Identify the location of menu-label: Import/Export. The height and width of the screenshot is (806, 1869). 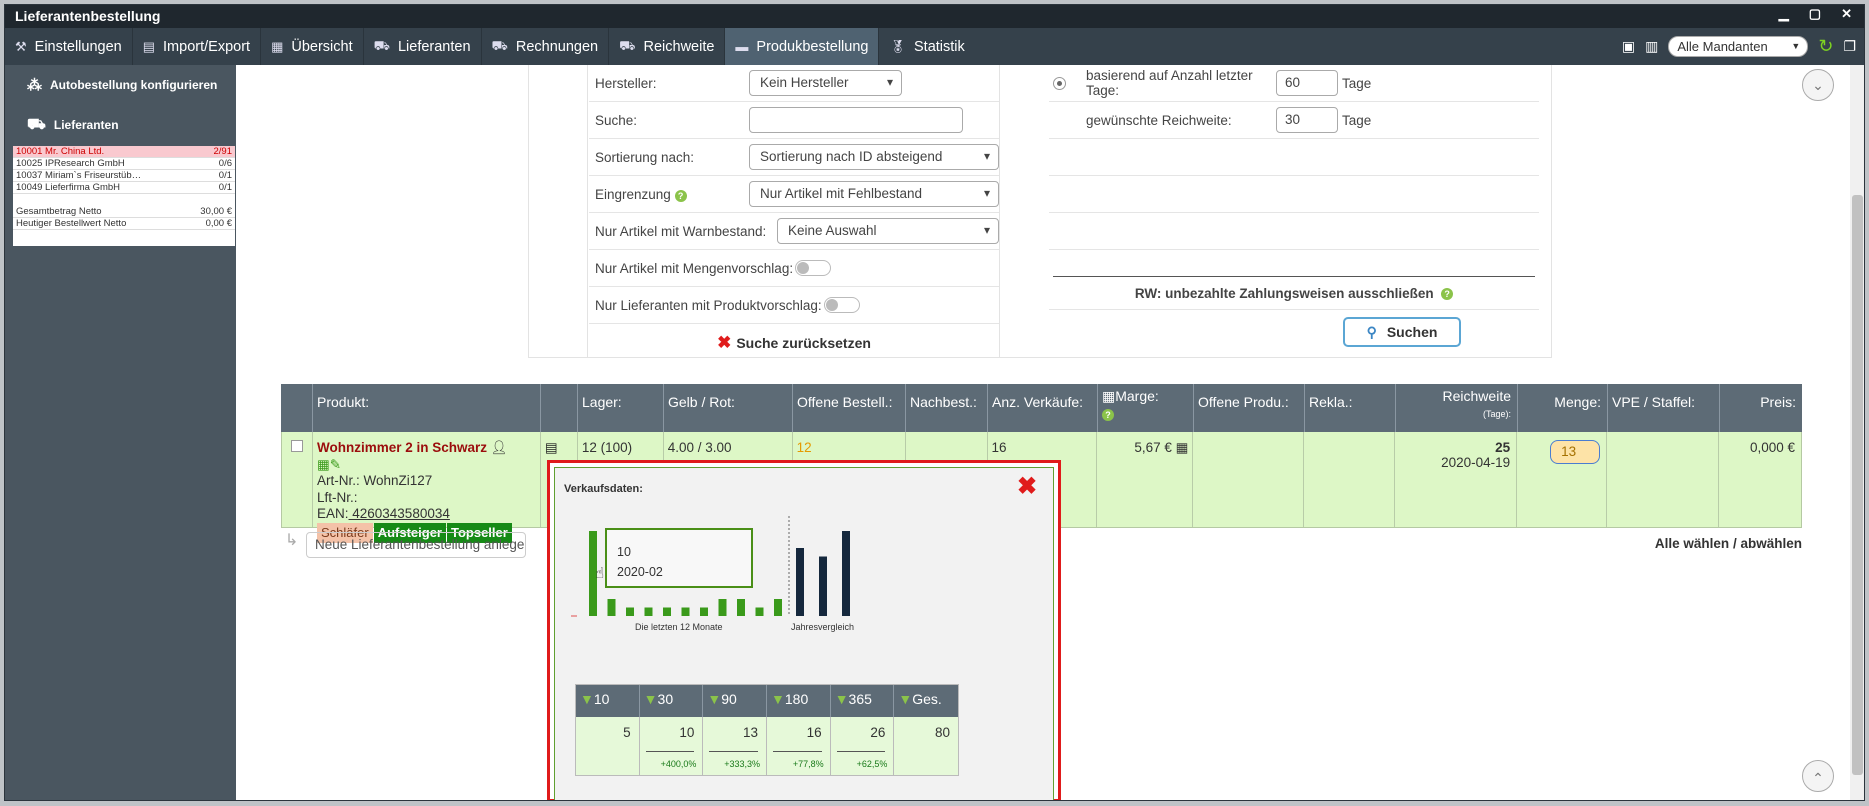
(207, 46).